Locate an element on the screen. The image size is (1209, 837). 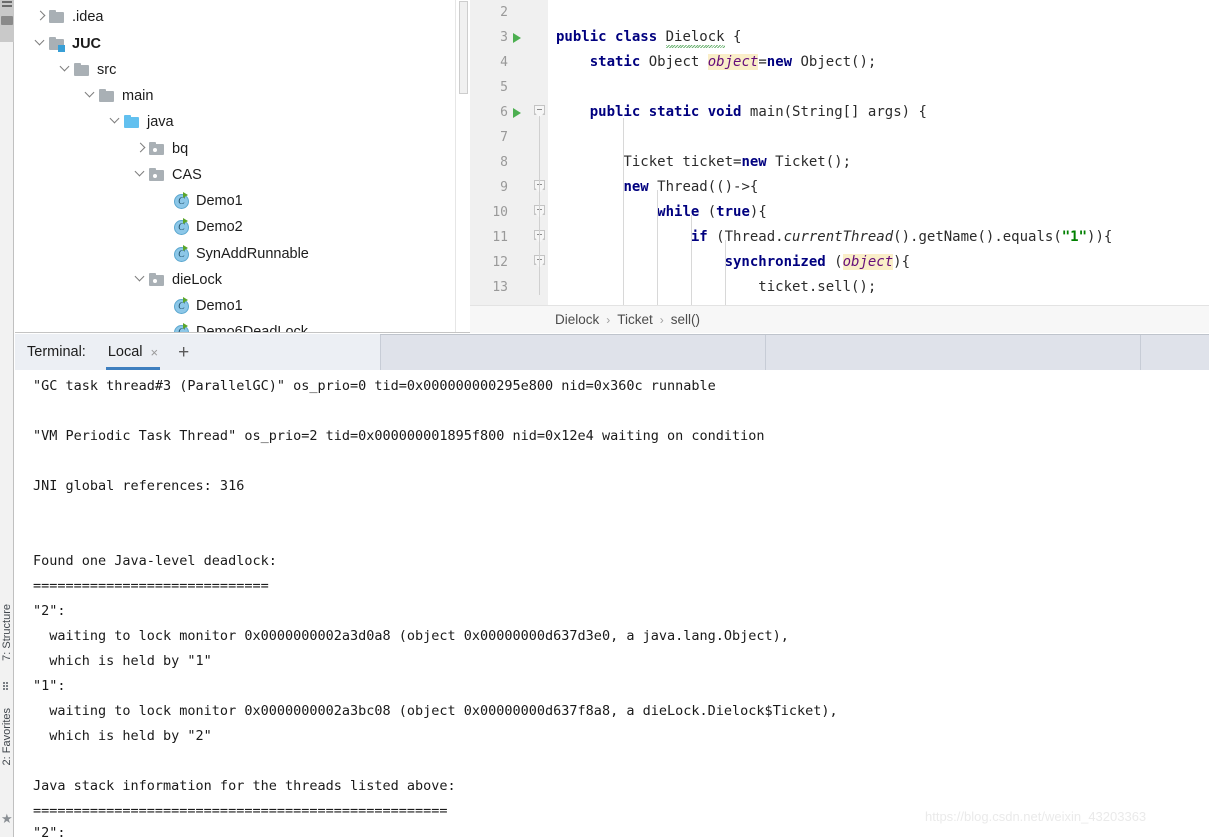
tree-item-juc: JUC is located at coordinates (58, 44).